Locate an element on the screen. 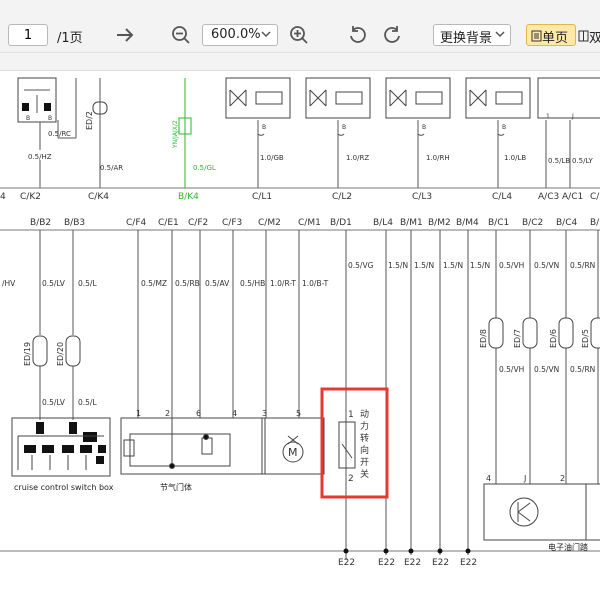  wire-label: 1.0/GB is located at coordinates (272, 158).